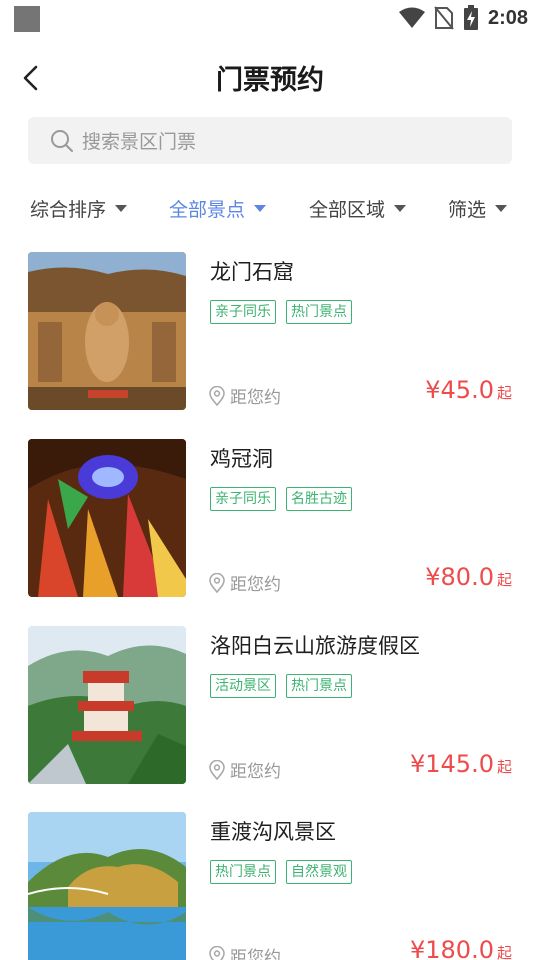 This screenshot has width=540, height=960. Describe the element at coordinates (270, 705) in the screenshot. I see `list-item: 洛阳白云山旅游度假区 活动景区 热门景点 距您约 ¥145.0 起` at that location.